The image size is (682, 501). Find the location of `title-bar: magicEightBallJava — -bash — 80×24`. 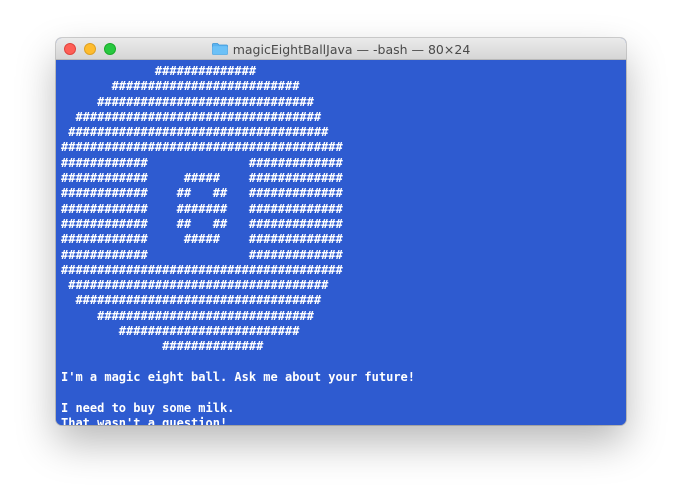

title-bar: magicEightBallJava — -bash — 80×24 is located at coordinates (341, 49).